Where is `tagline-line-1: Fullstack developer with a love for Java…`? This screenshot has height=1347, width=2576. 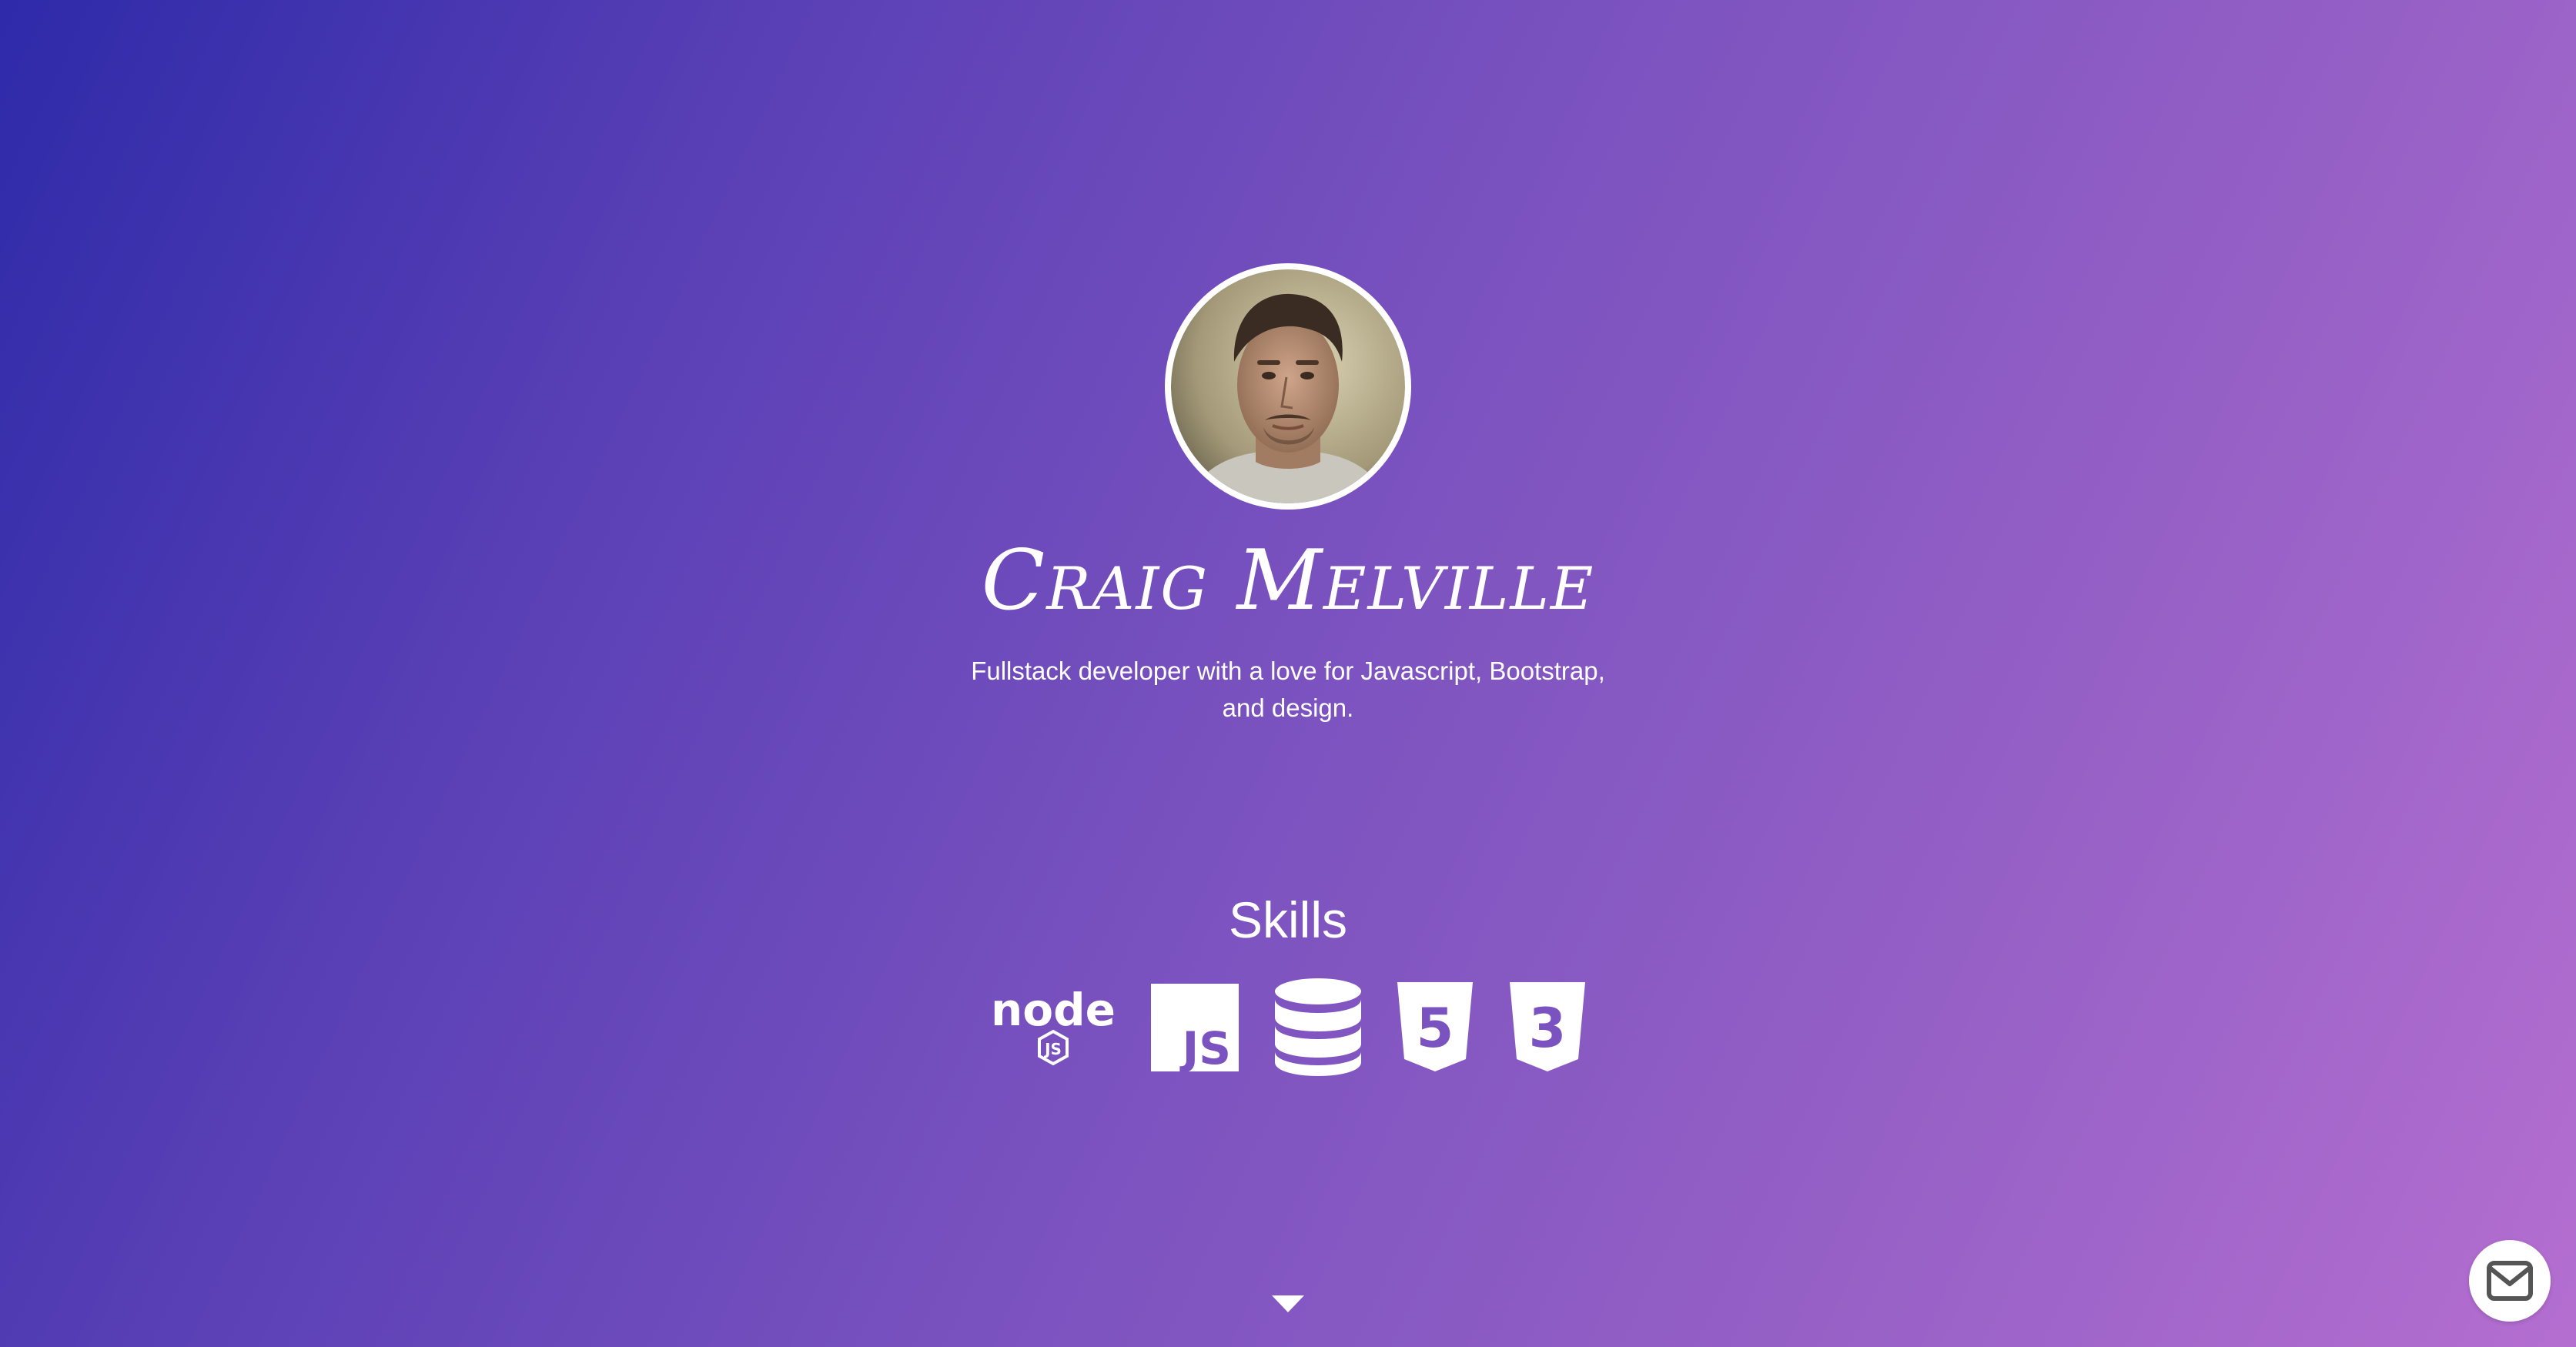 tagline-line-1: Fullstack developer with a love for Java… is located at coordinates (1288, 671).